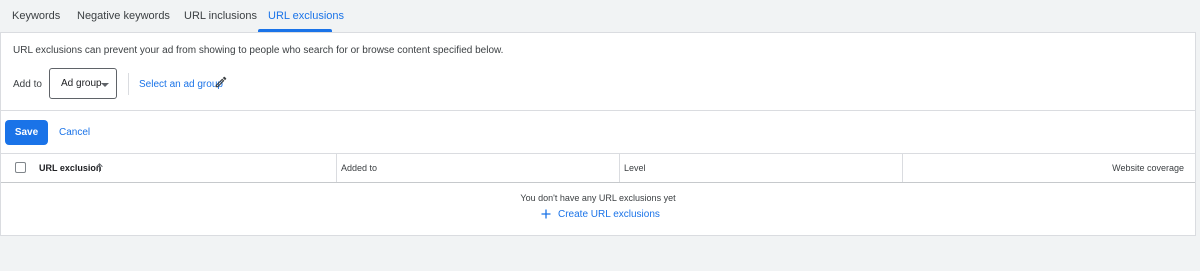  I want to click on caret-down-icon, so click(105, 85).